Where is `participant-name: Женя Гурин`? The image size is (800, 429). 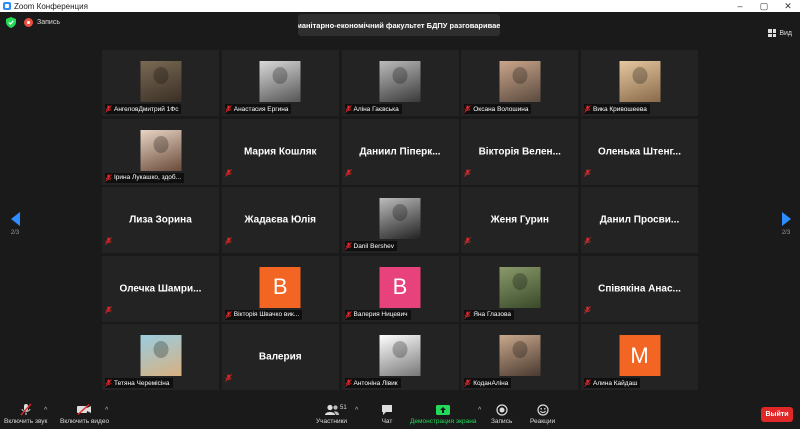 participant-name: Женя Гурин is located at coordinates (519, 220).